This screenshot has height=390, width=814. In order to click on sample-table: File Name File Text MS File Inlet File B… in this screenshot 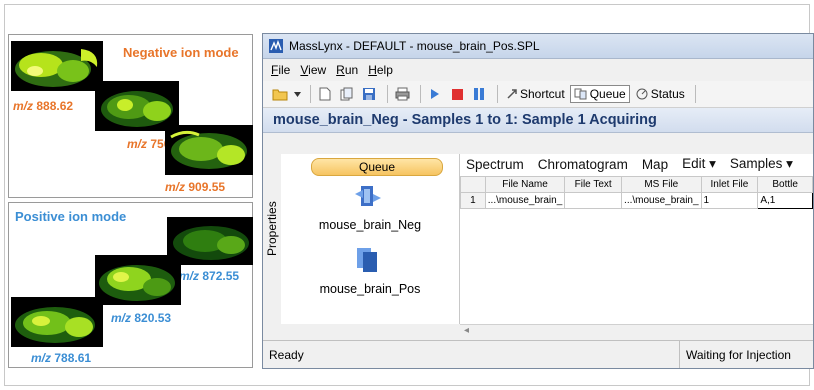, I will do `click(636, 192)`.